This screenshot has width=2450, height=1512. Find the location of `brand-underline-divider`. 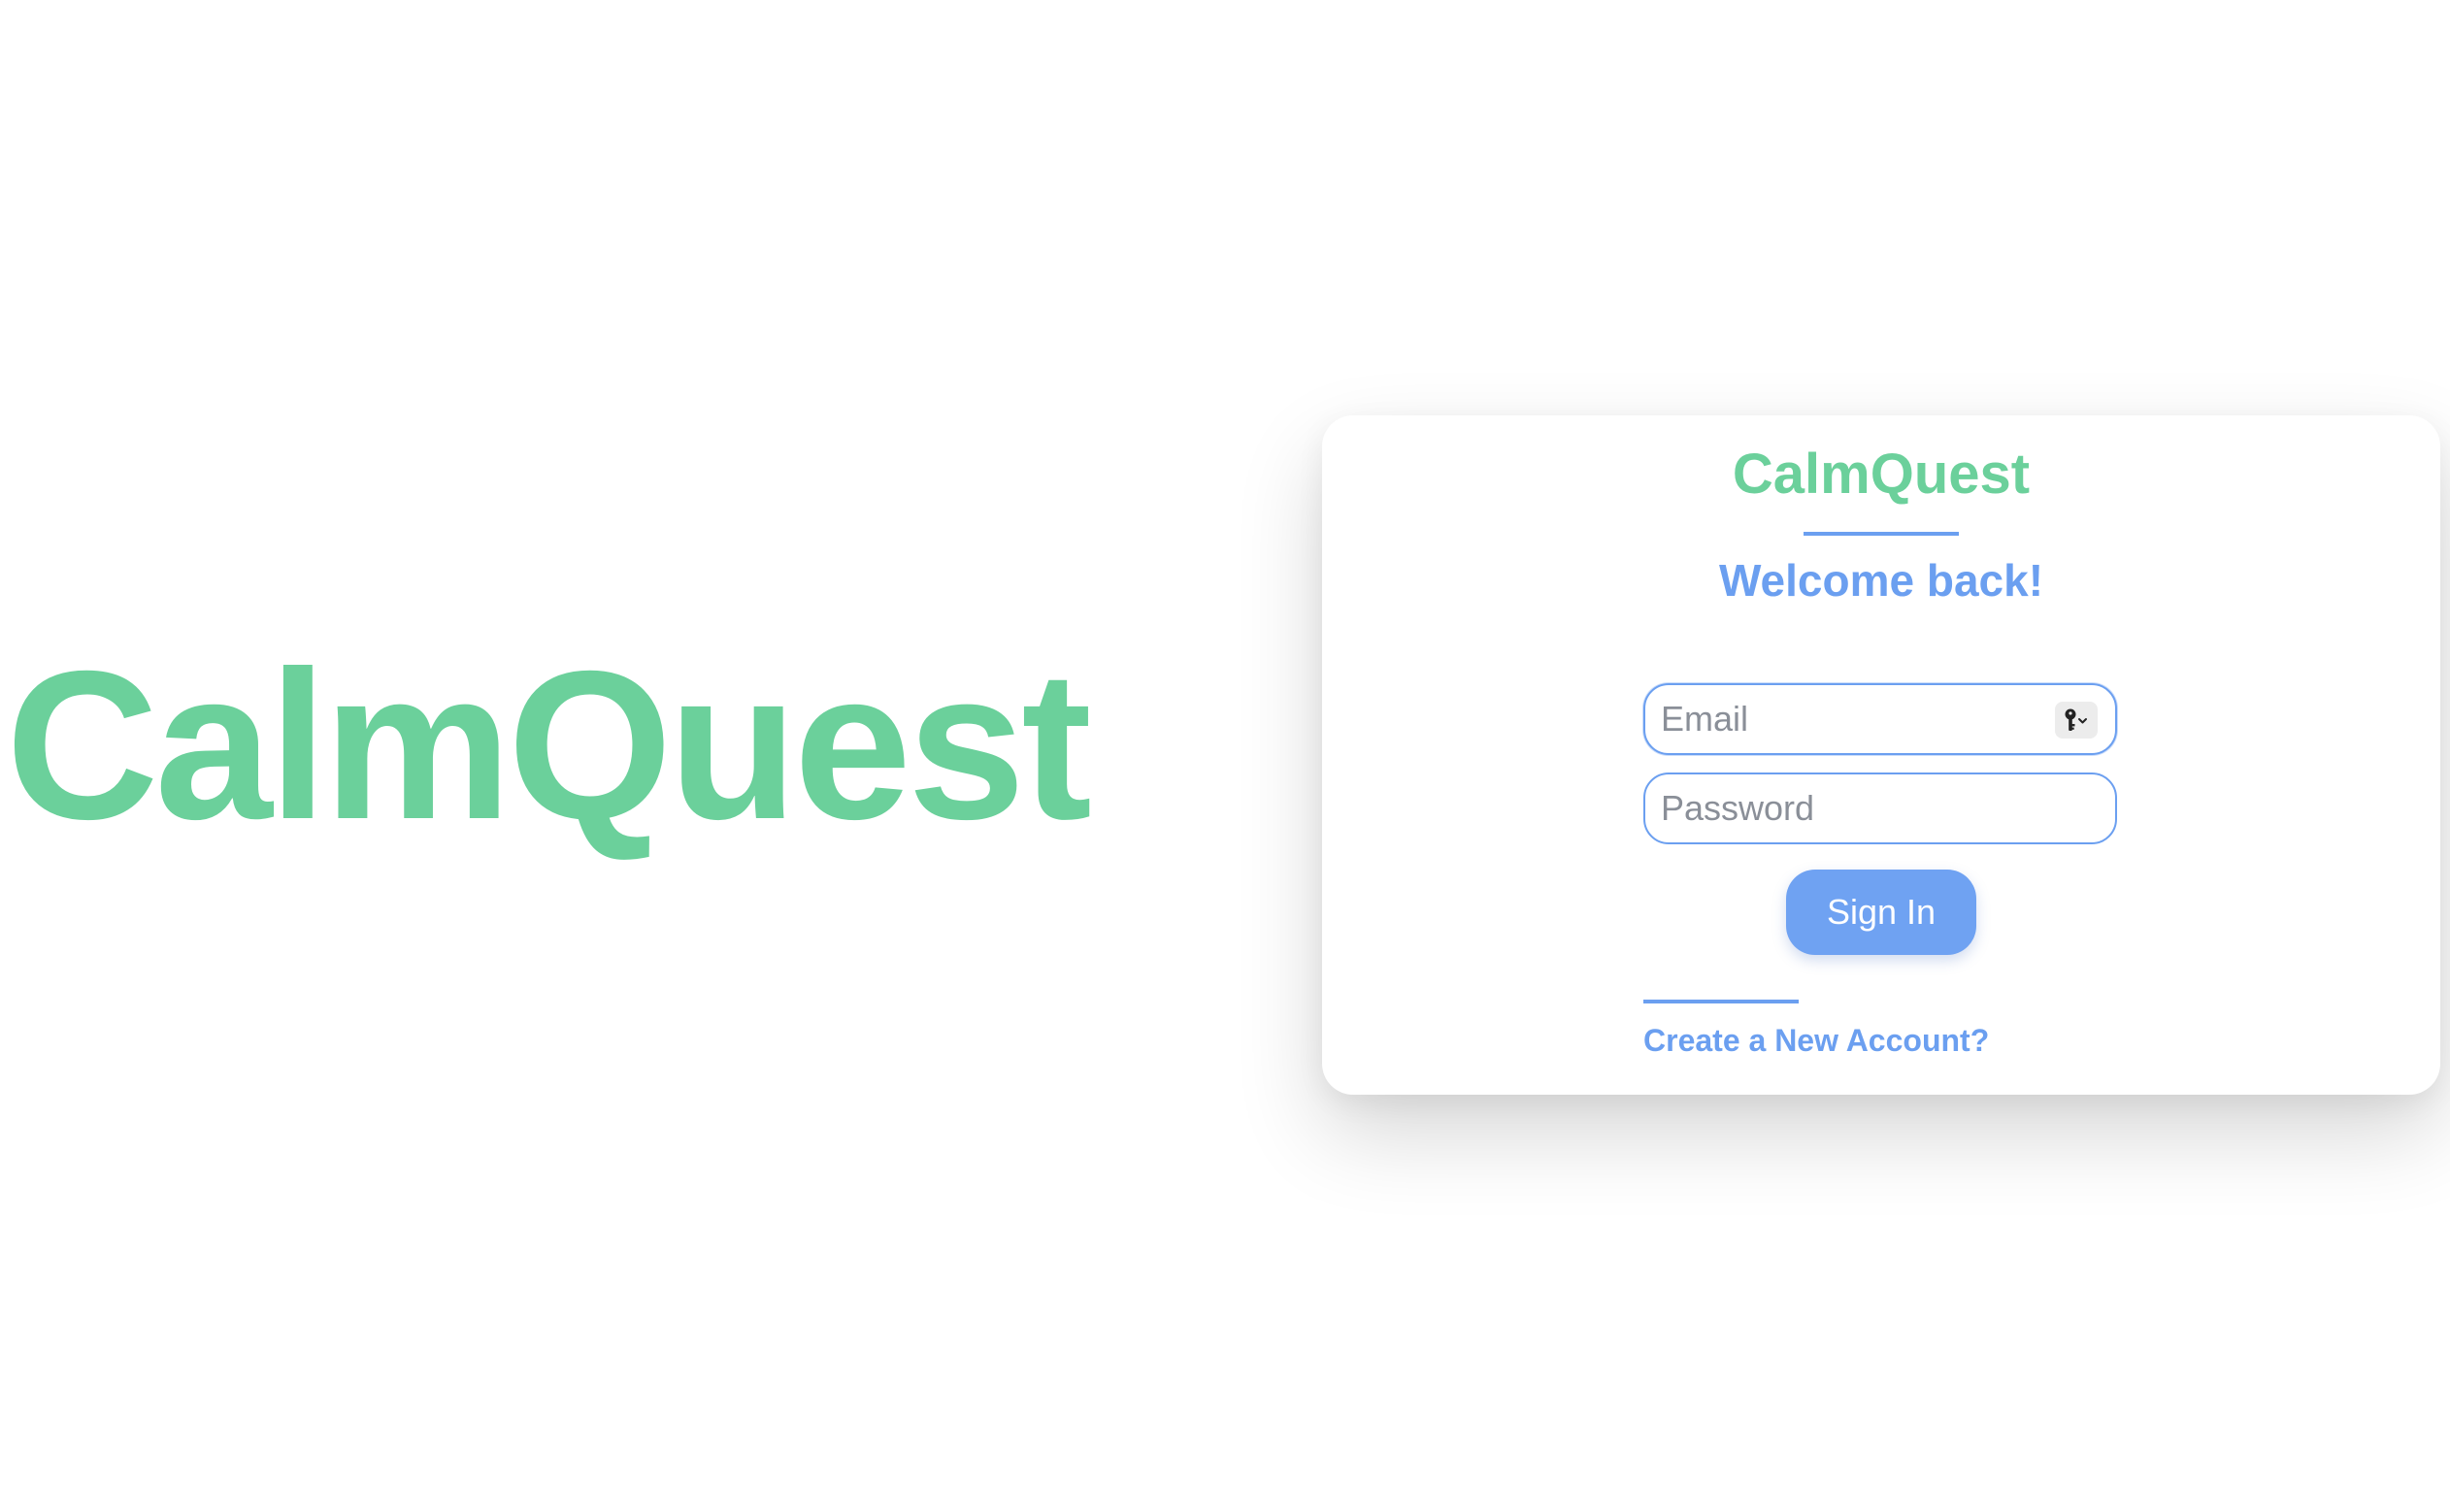

brand-underline-divider is located at coordinates (1881, 534).